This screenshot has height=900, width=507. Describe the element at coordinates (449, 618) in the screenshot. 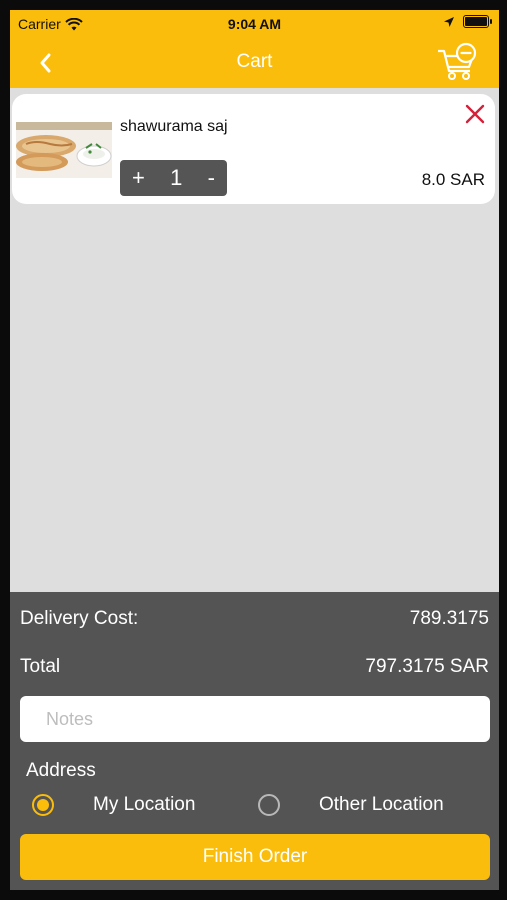

I see `delivery-value: 789.3175` at that location.